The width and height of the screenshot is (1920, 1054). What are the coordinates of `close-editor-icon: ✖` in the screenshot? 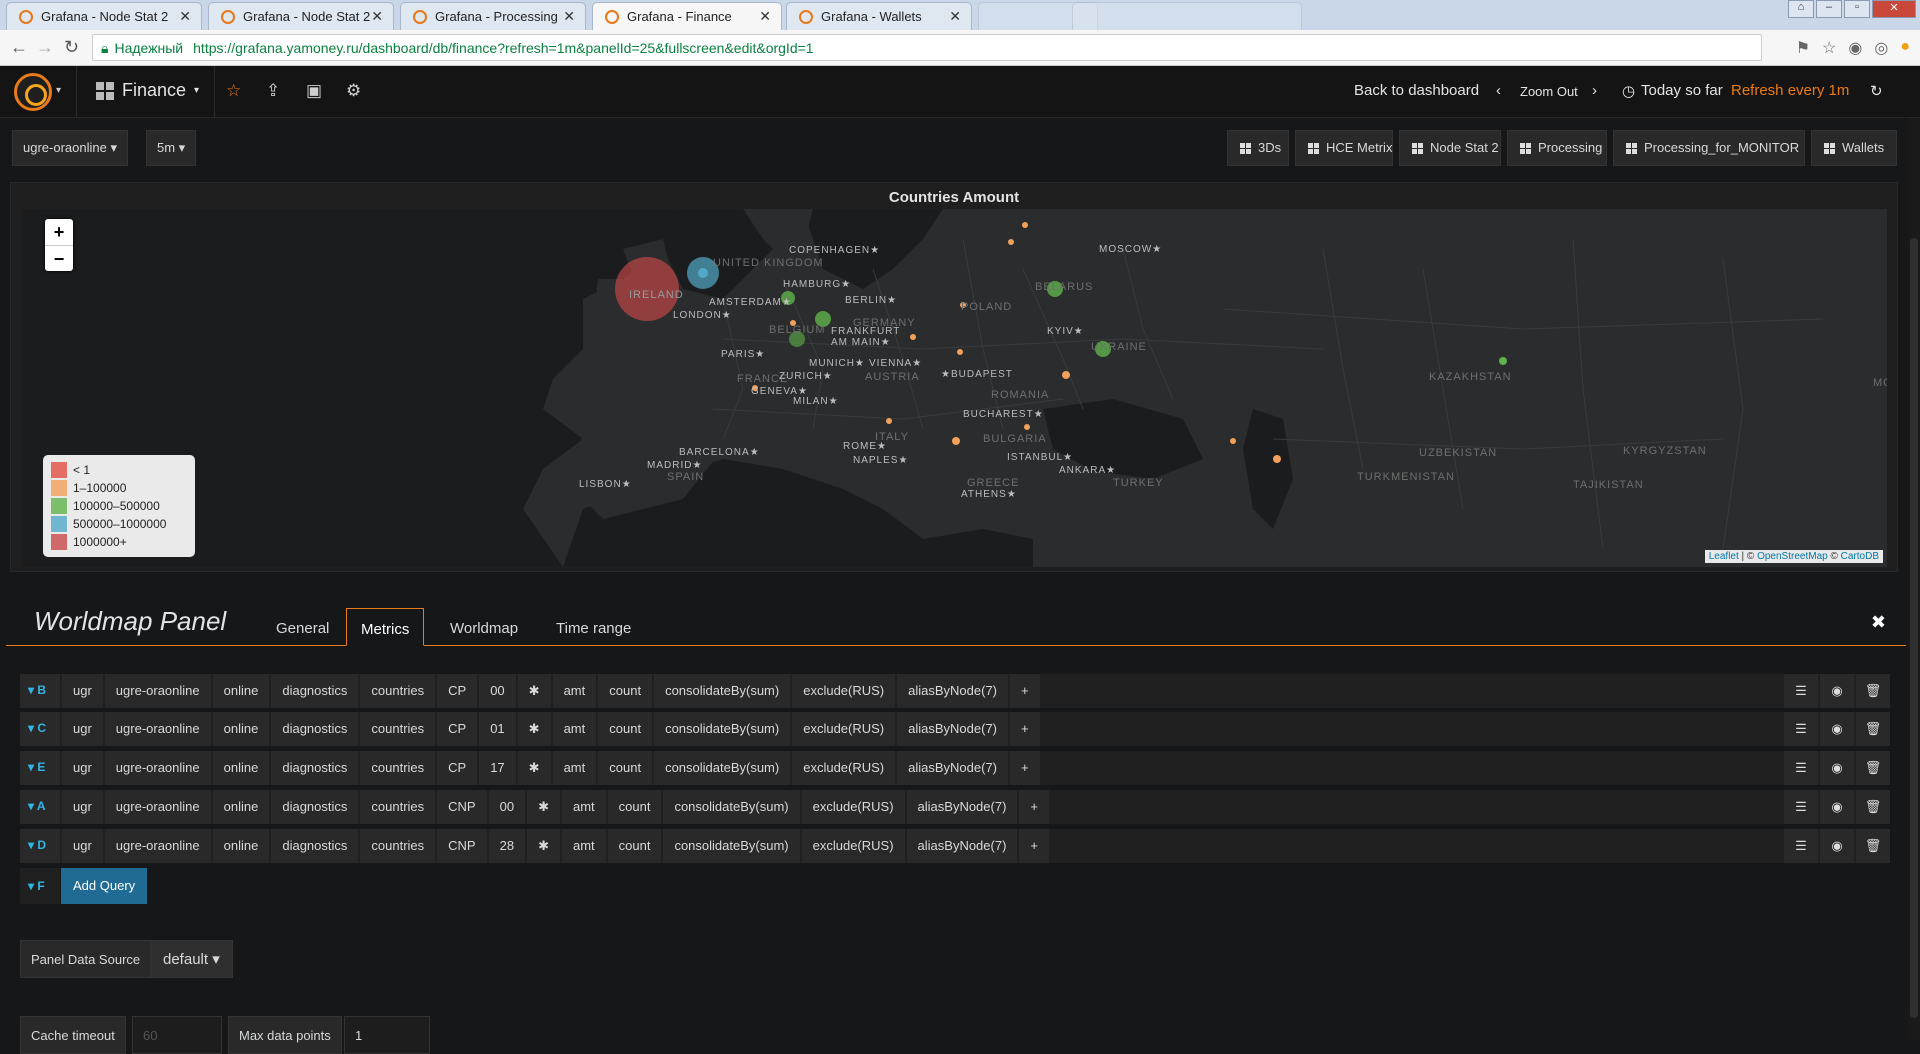 It's located at (1878, 622).